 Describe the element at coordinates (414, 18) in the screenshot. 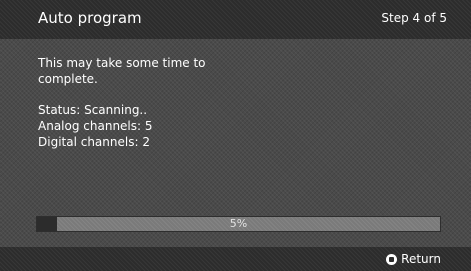

I see `step-indicator: Step 4 of 5` at that location.